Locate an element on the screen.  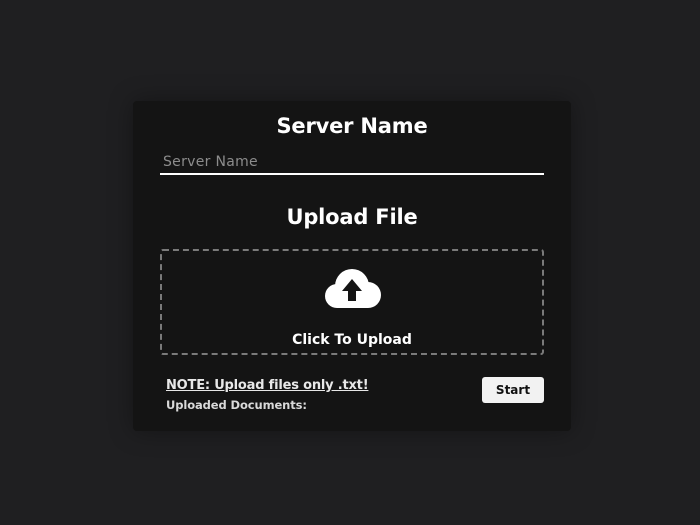
server-name-title: Server Name is located at coordinates (352, 126).